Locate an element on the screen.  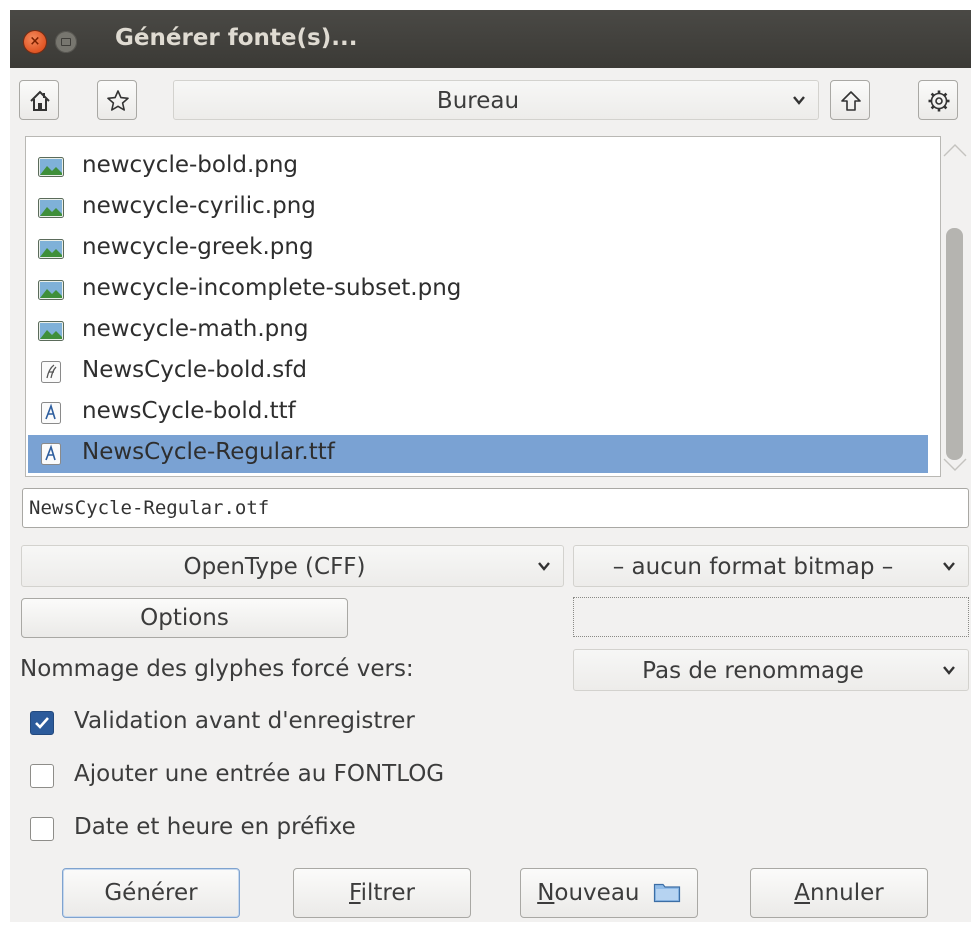
file-name: newcycle-bold.png is located at coordinates (190, 165).